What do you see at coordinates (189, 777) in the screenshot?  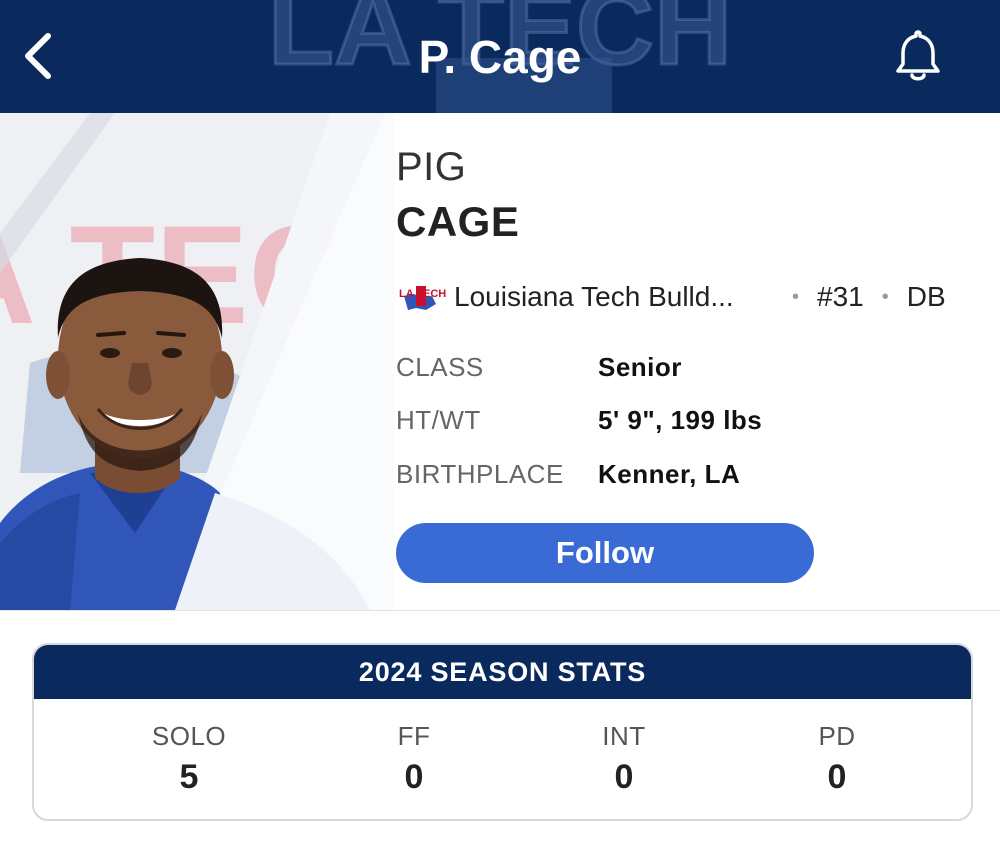 I see `stat-value: 5` at bounding box center [189, 777].